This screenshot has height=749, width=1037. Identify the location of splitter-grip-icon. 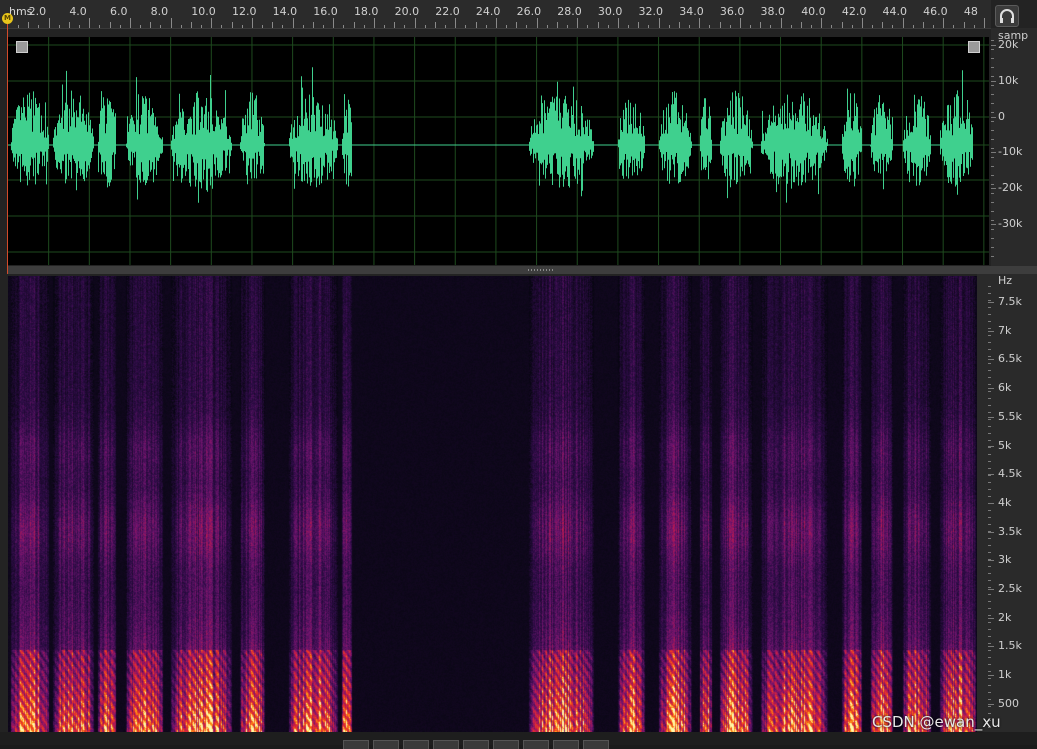
(541, 270).